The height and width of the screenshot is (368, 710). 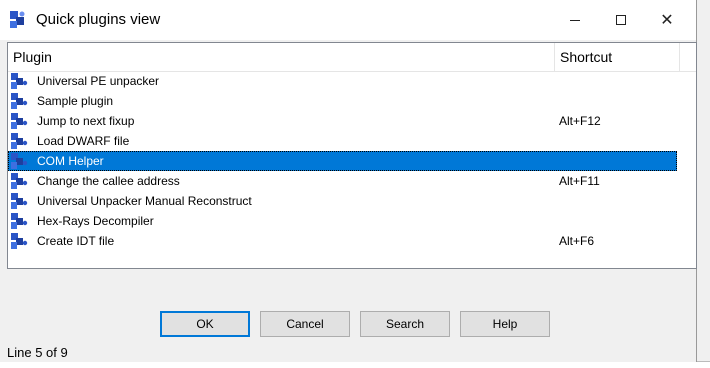 I want to click on plugin-shortcut: Alt+F6, so click(x=577, y=241).